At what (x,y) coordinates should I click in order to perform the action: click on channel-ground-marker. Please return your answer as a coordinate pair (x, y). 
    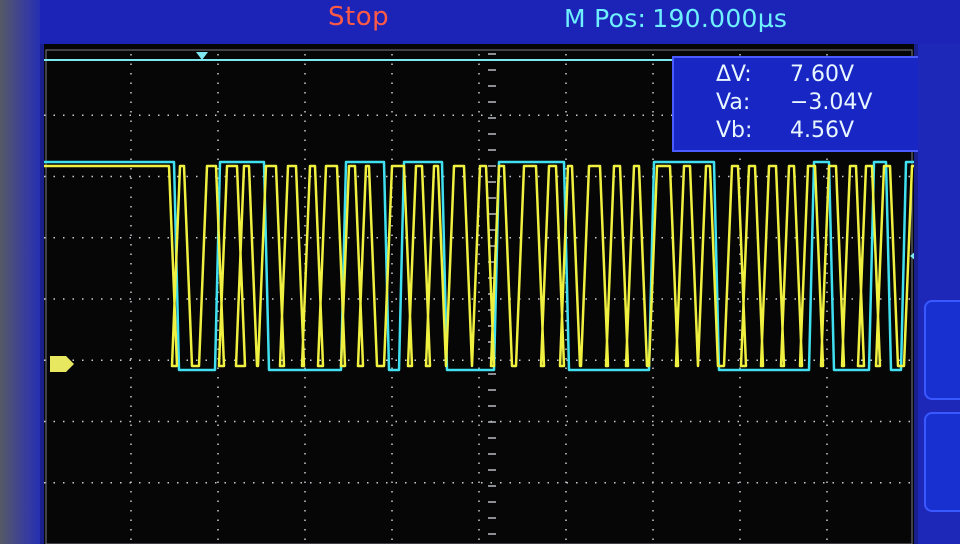
    Looking at the image, I should click on (62, 364).